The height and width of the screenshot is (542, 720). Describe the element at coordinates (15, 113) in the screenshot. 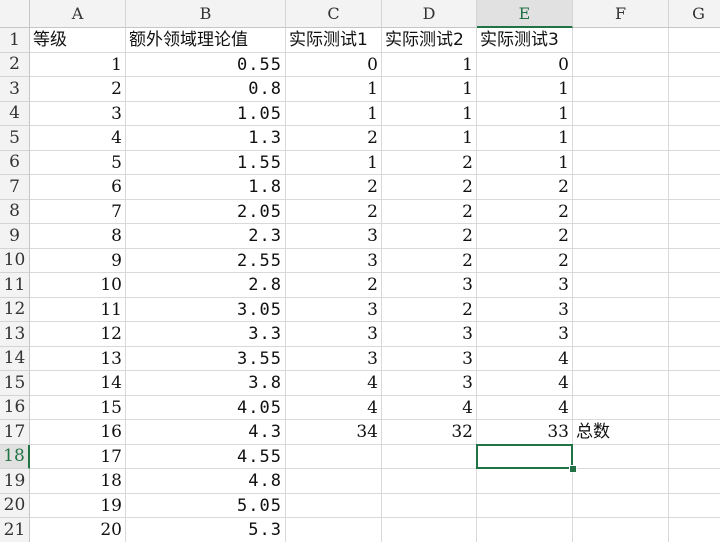

I see `row-header-4: 4` at that location.